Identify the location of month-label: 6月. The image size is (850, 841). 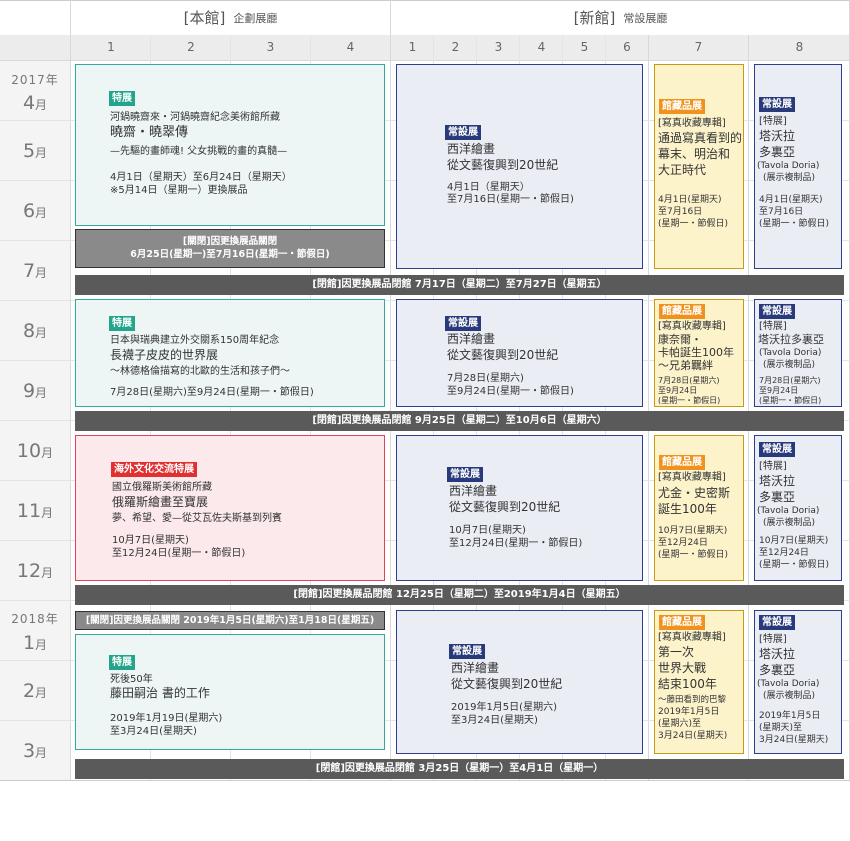
(35, 211).